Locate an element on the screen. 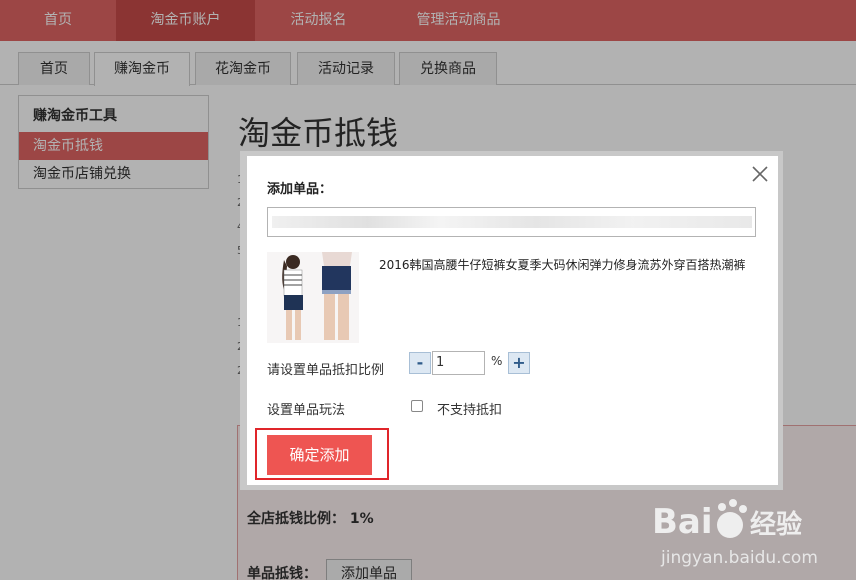  blurred-input-text is located at coordinates (512, 222).